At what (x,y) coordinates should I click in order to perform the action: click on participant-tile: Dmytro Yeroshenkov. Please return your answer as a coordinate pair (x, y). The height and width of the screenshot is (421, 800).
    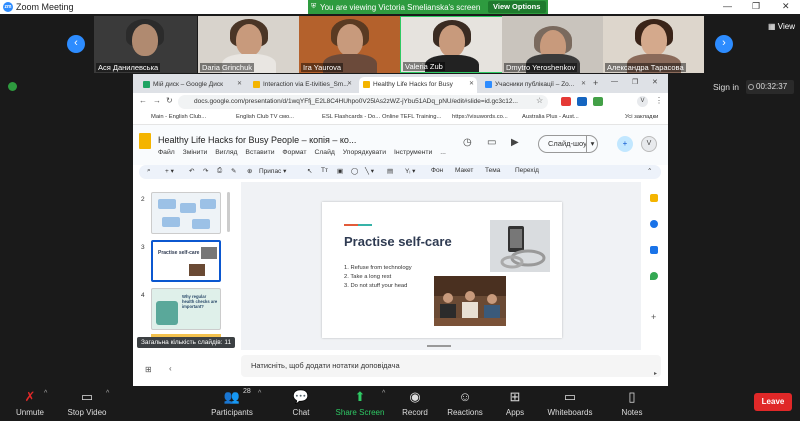
    Looking at the image, I should click on (553, 44).